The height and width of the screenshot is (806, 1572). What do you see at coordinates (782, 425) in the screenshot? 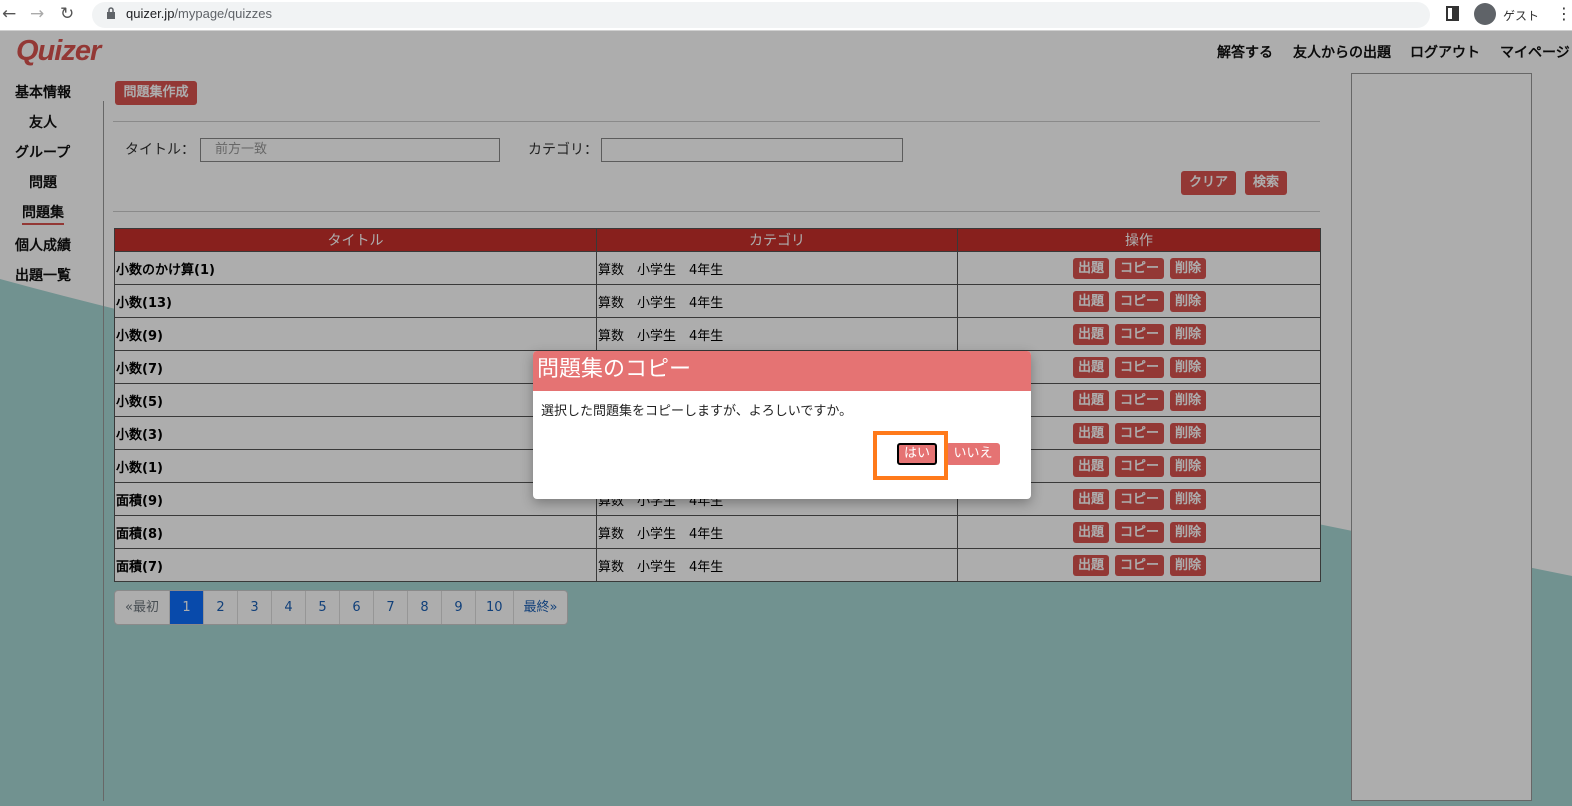
I see `copy-confirm-dialog: 問題集のコピー 選択した問題集をコピーしますが、よろしいですか。 はい いいえ` at bounding box center [782, 425].